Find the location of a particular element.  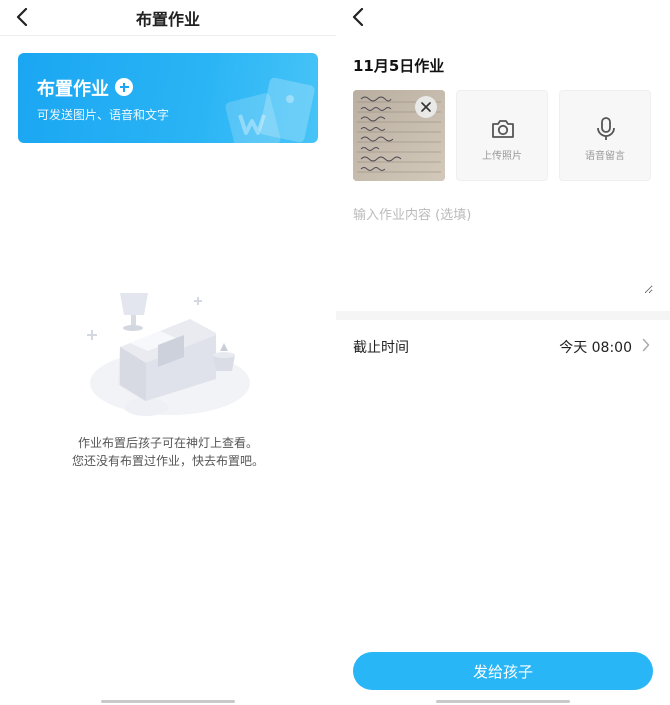

assign-homework-banner: 布置作业 可发送图片、语音和文字 is located at coordinates (168, 98).